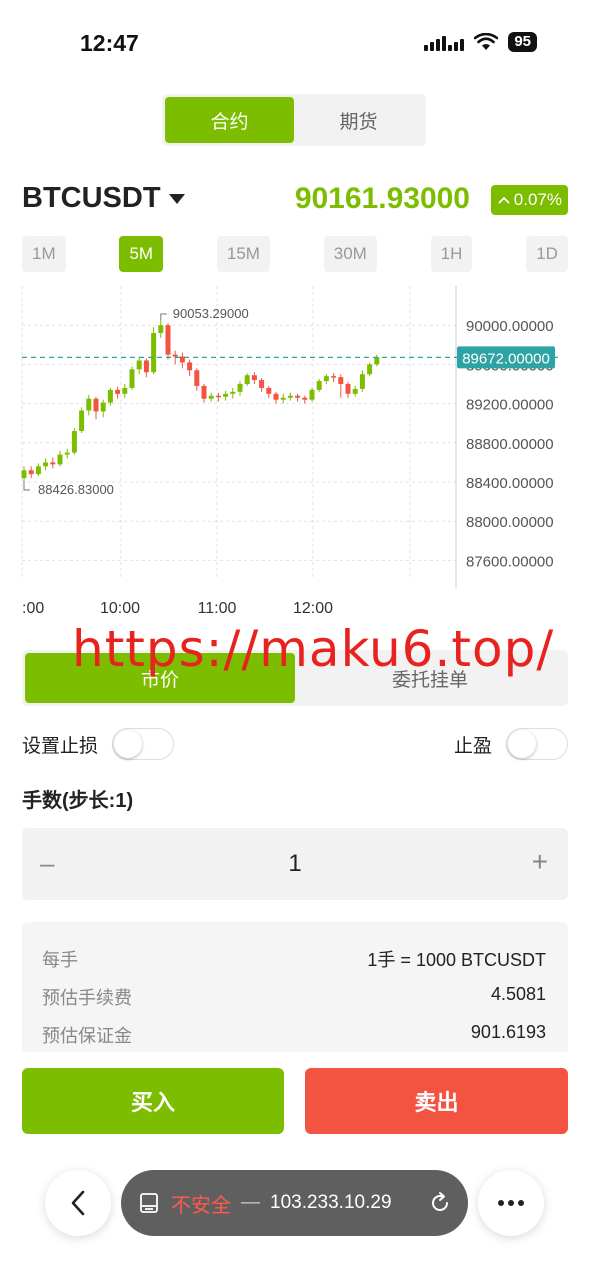 The width and height of the screenshot is (589, 1280). I want to click on quantity-stepper: – 1 +, so click(295, 864).